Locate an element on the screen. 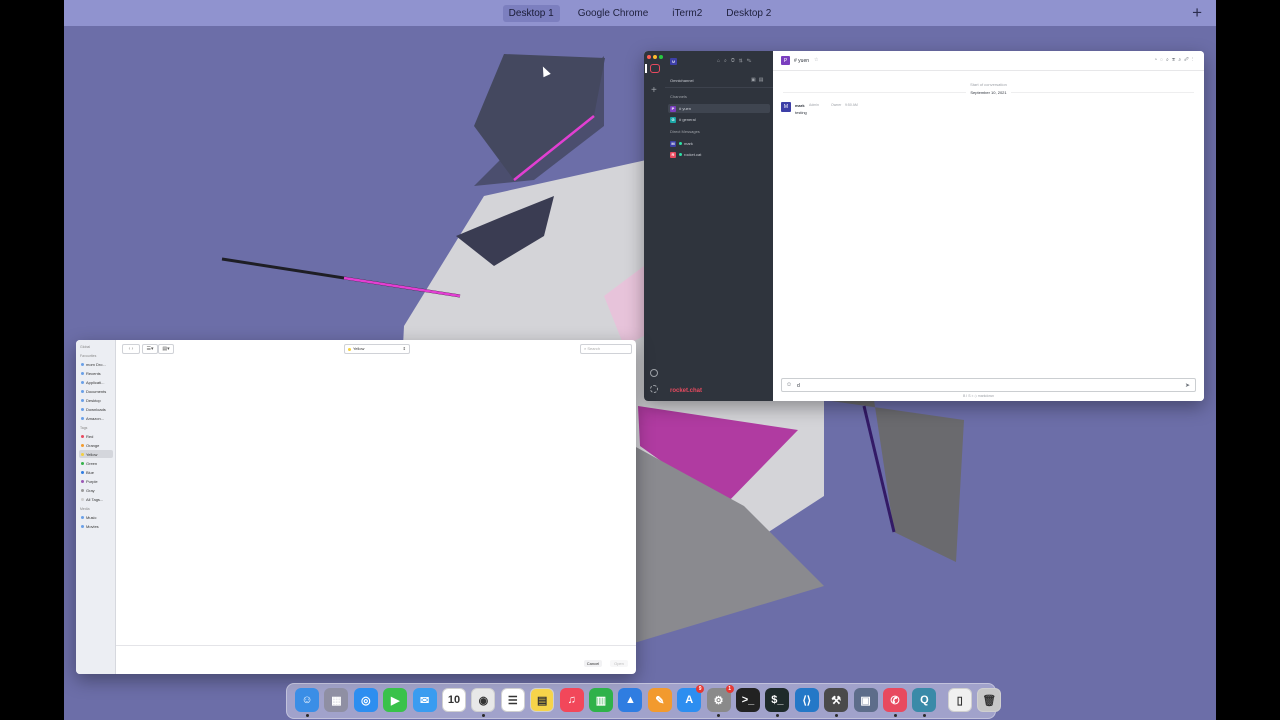  sidebar-item-favourite: Recents is located at coordinates (96, 373).